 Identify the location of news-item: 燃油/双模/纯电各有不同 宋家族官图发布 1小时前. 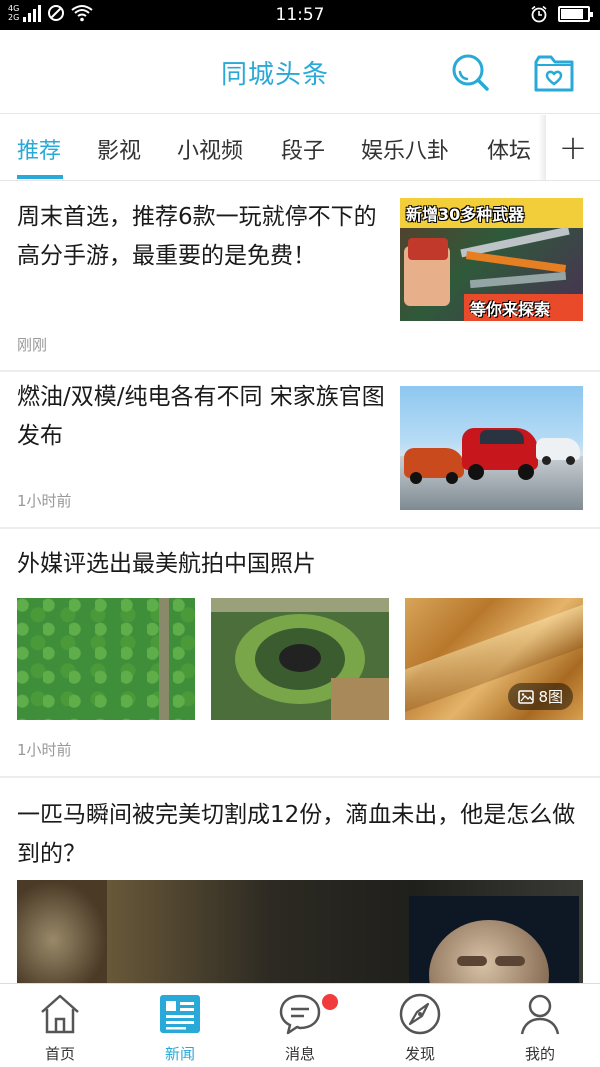
(300, 450).